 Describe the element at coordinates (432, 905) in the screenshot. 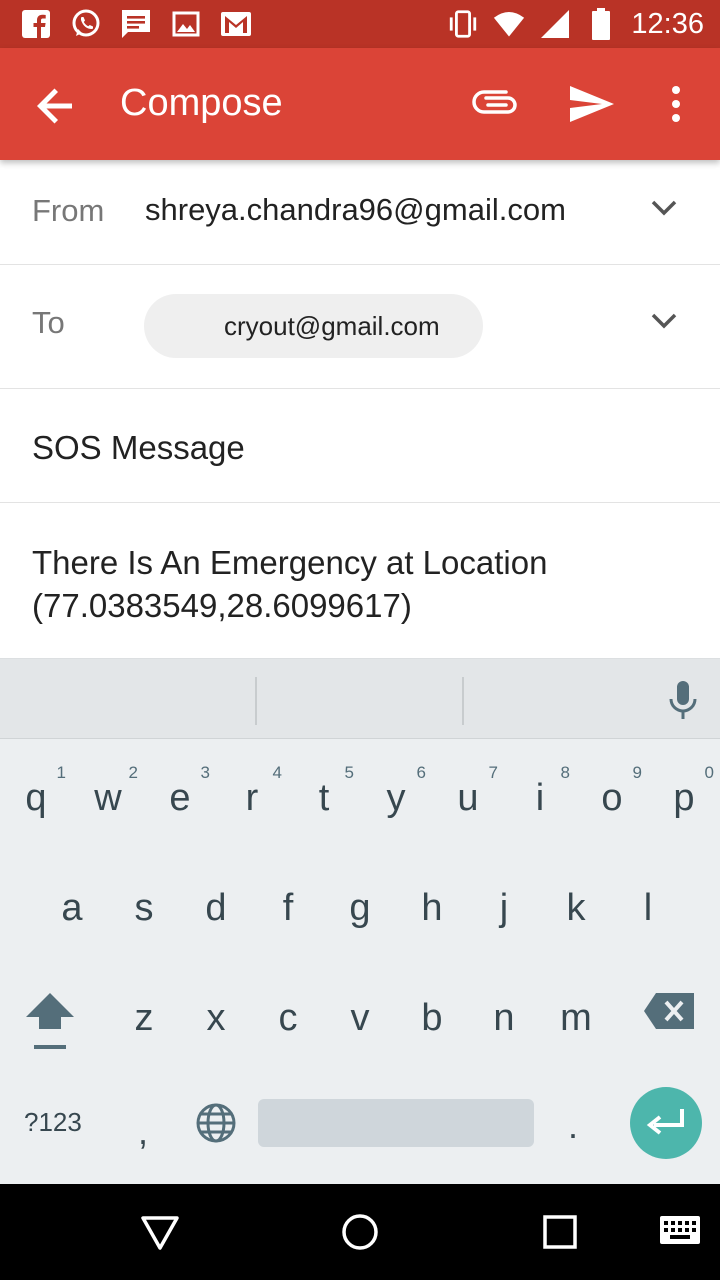

I see `key-h: h` at that location.